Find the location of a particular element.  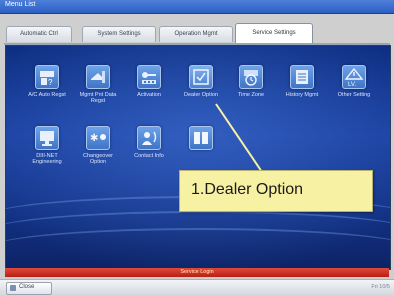

dealer-option-callout: 1.Dealer Option is located at coordinates (276, 191).